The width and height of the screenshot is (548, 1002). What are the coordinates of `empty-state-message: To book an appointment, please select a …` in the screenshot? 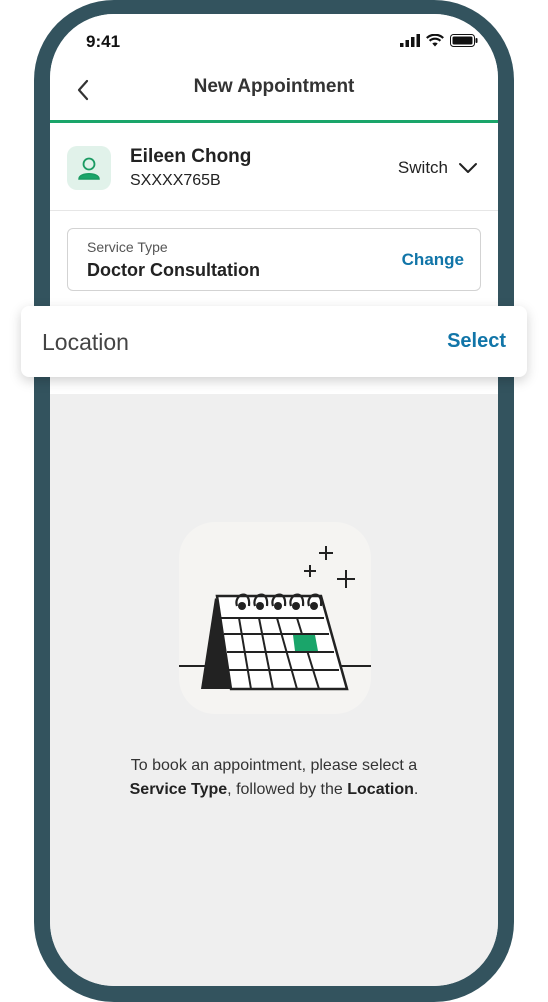 It's located at (274, 778).